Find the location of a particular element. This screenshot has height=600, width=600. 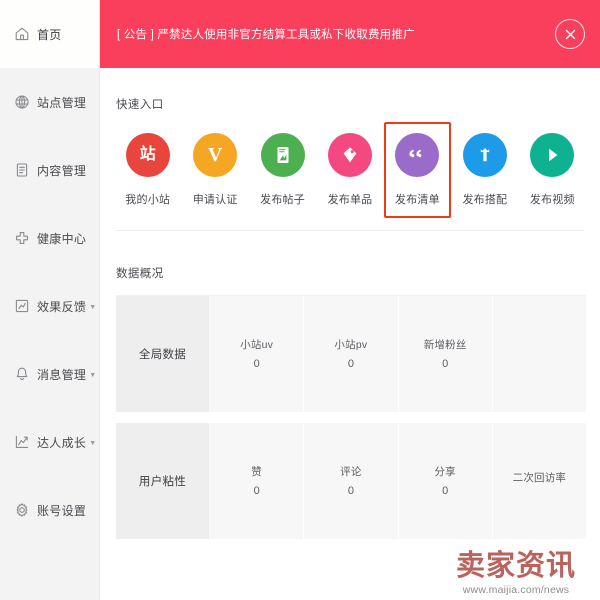

sidebar-item-4: 效果反馈 ▼ is located at coordinates (49, 306).